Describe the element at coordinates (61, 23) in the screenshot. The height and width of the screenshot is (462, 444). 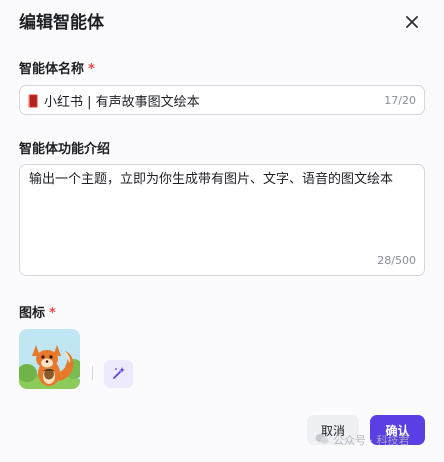
I see `dialog-title: 编辑智能体` at that location.